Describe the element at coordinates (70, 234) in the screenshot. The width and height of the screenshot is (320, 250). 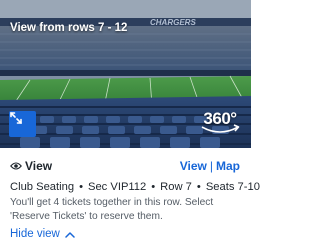
I see `chevron-up-icon` at that location.